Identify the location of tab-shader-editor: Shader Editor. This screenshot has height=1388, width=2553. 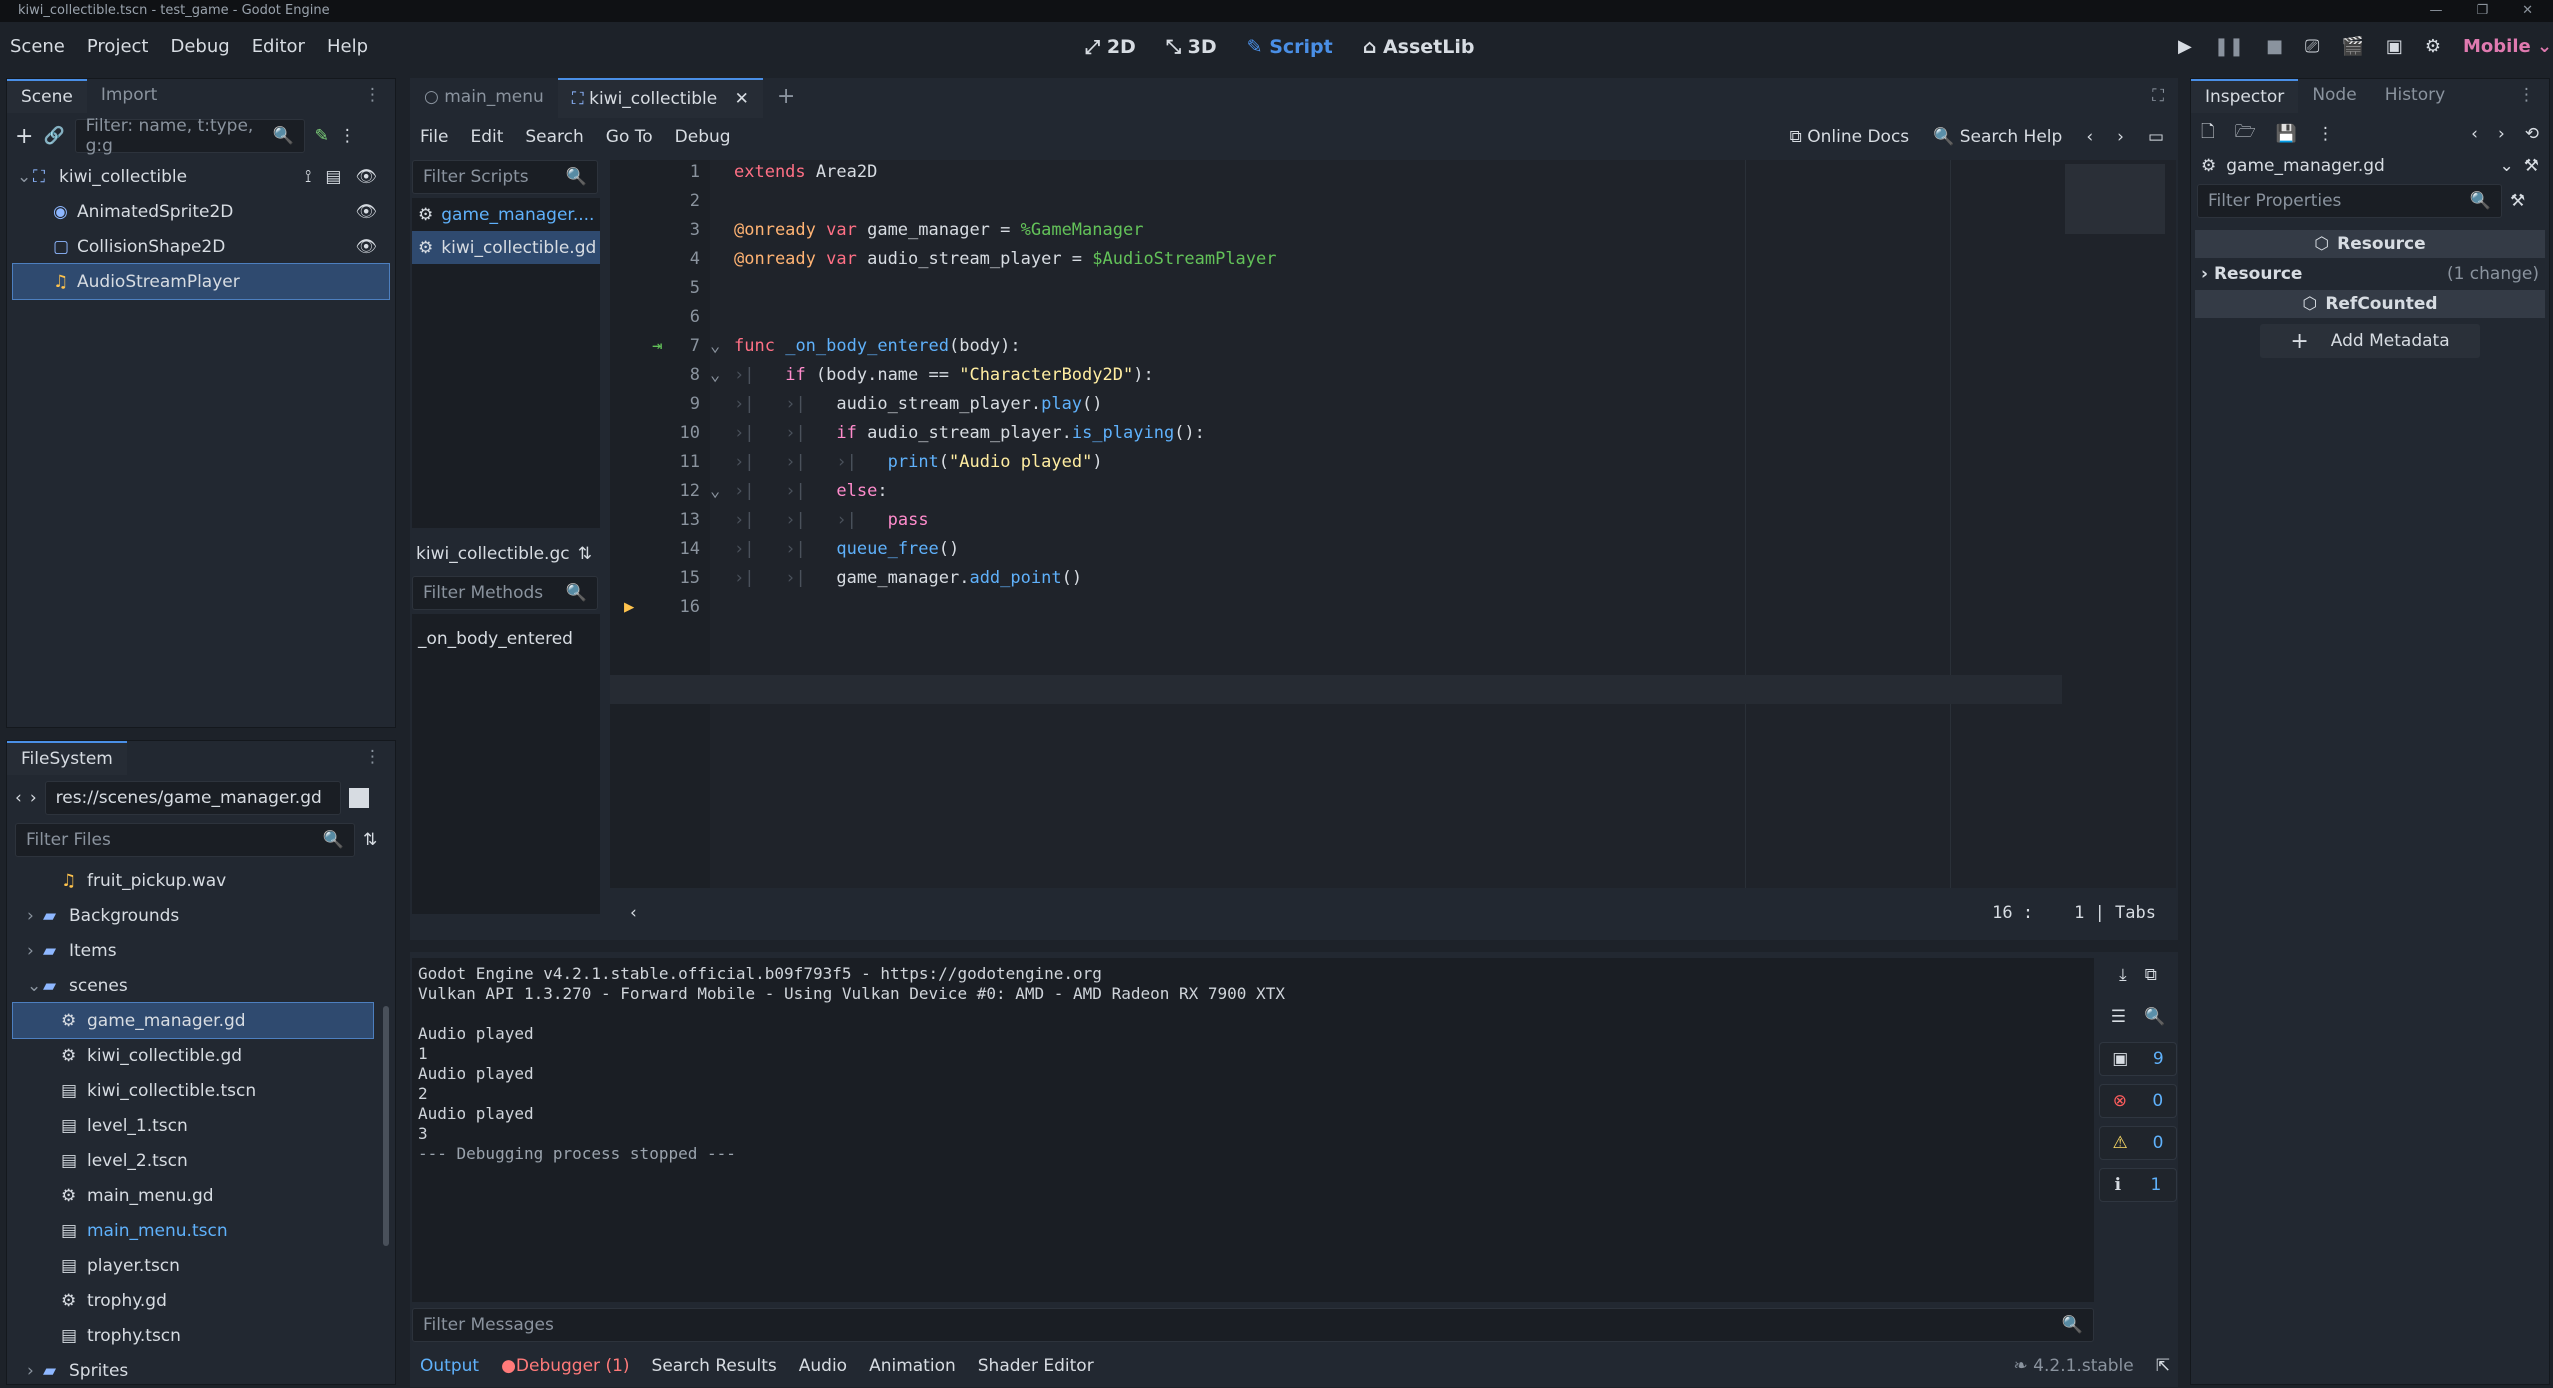
(1036, 1366).